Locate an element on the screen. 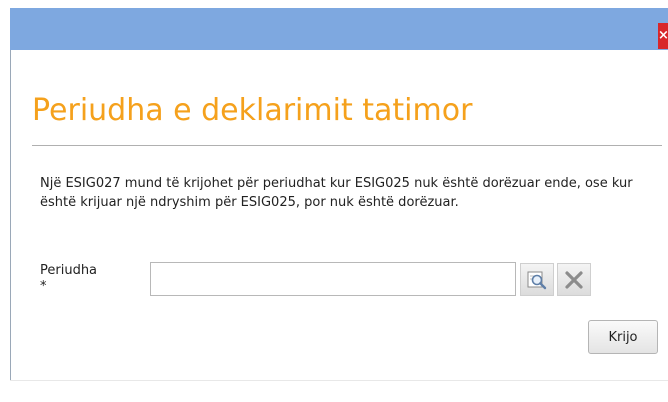  period-input is located at coordinates (333, 279).